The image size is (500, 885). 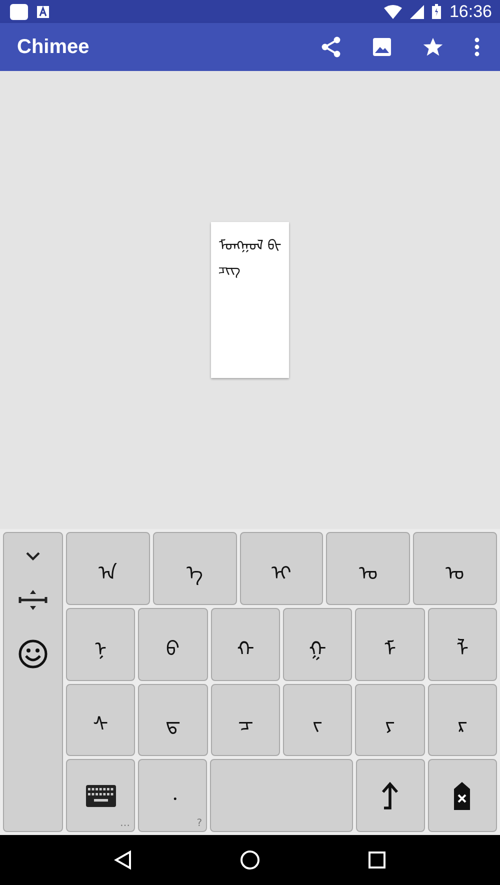 I want to click on enter-arrow-icon, so click(x=390, y=796).